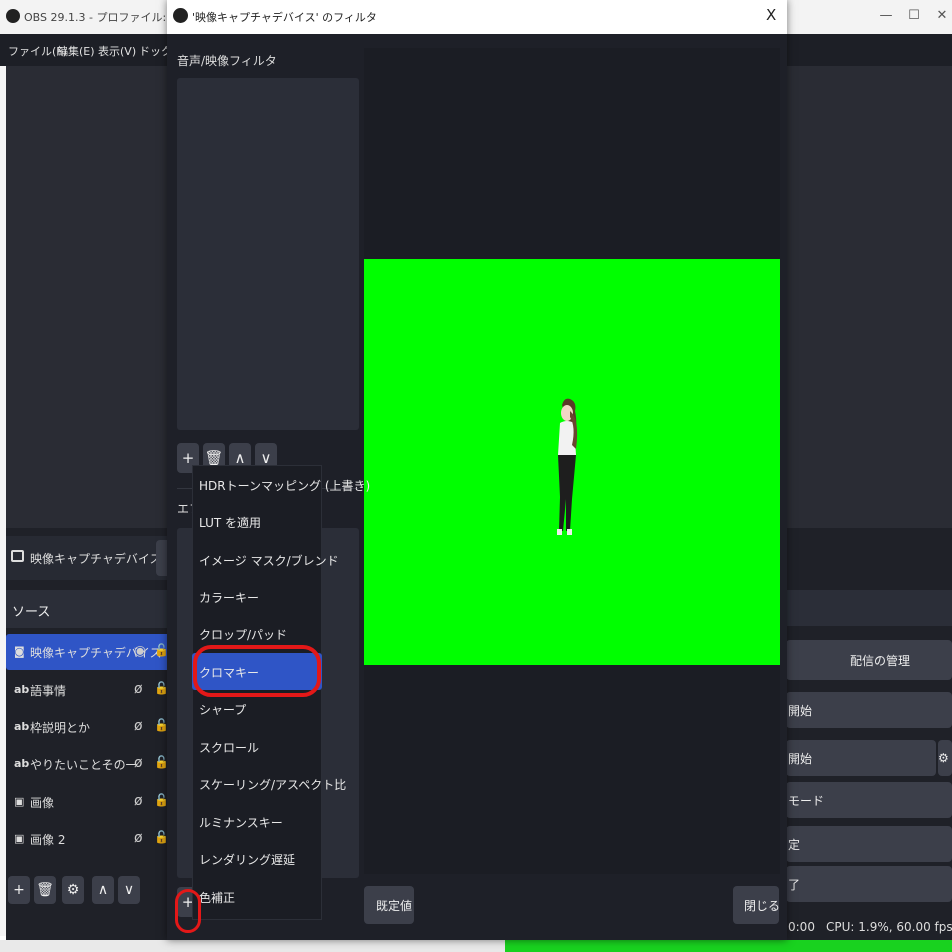 This screenshot has width=952, height=952. What do you see at coordinates (869, 608) in the screenshot?
I see `controls-dock-header` at bounding box center [869, 608].